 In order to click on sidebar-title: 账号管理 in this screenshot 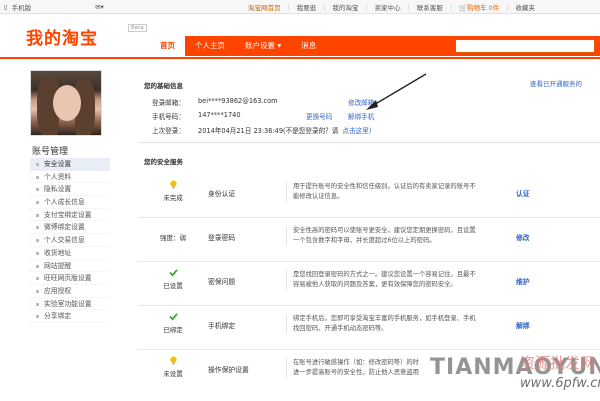, I will do `click(50, 152)`.